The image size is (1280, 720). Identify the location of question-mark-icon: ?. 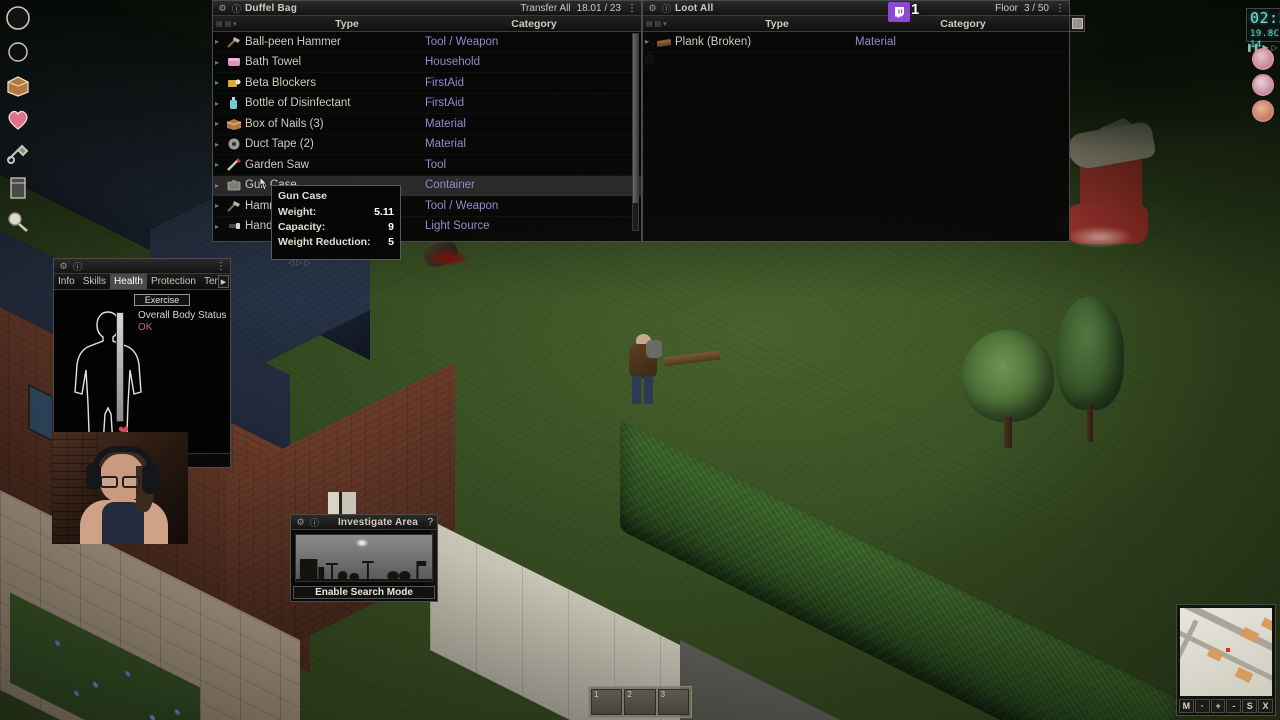
(430, 522).